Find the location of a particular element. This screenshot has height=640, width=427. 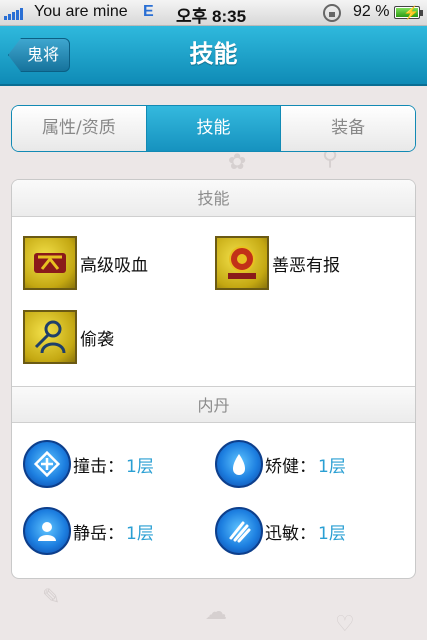

page-title: 技能 is located at coordinates (213, 54).